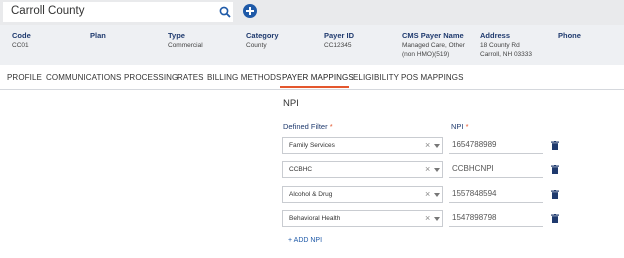 This screenshot has width=624, height=258. Describe the element at coordinates (318, 77) in the screenshot. I see `tab-payer-mappings: PAYER MAPPINGS` at that location.